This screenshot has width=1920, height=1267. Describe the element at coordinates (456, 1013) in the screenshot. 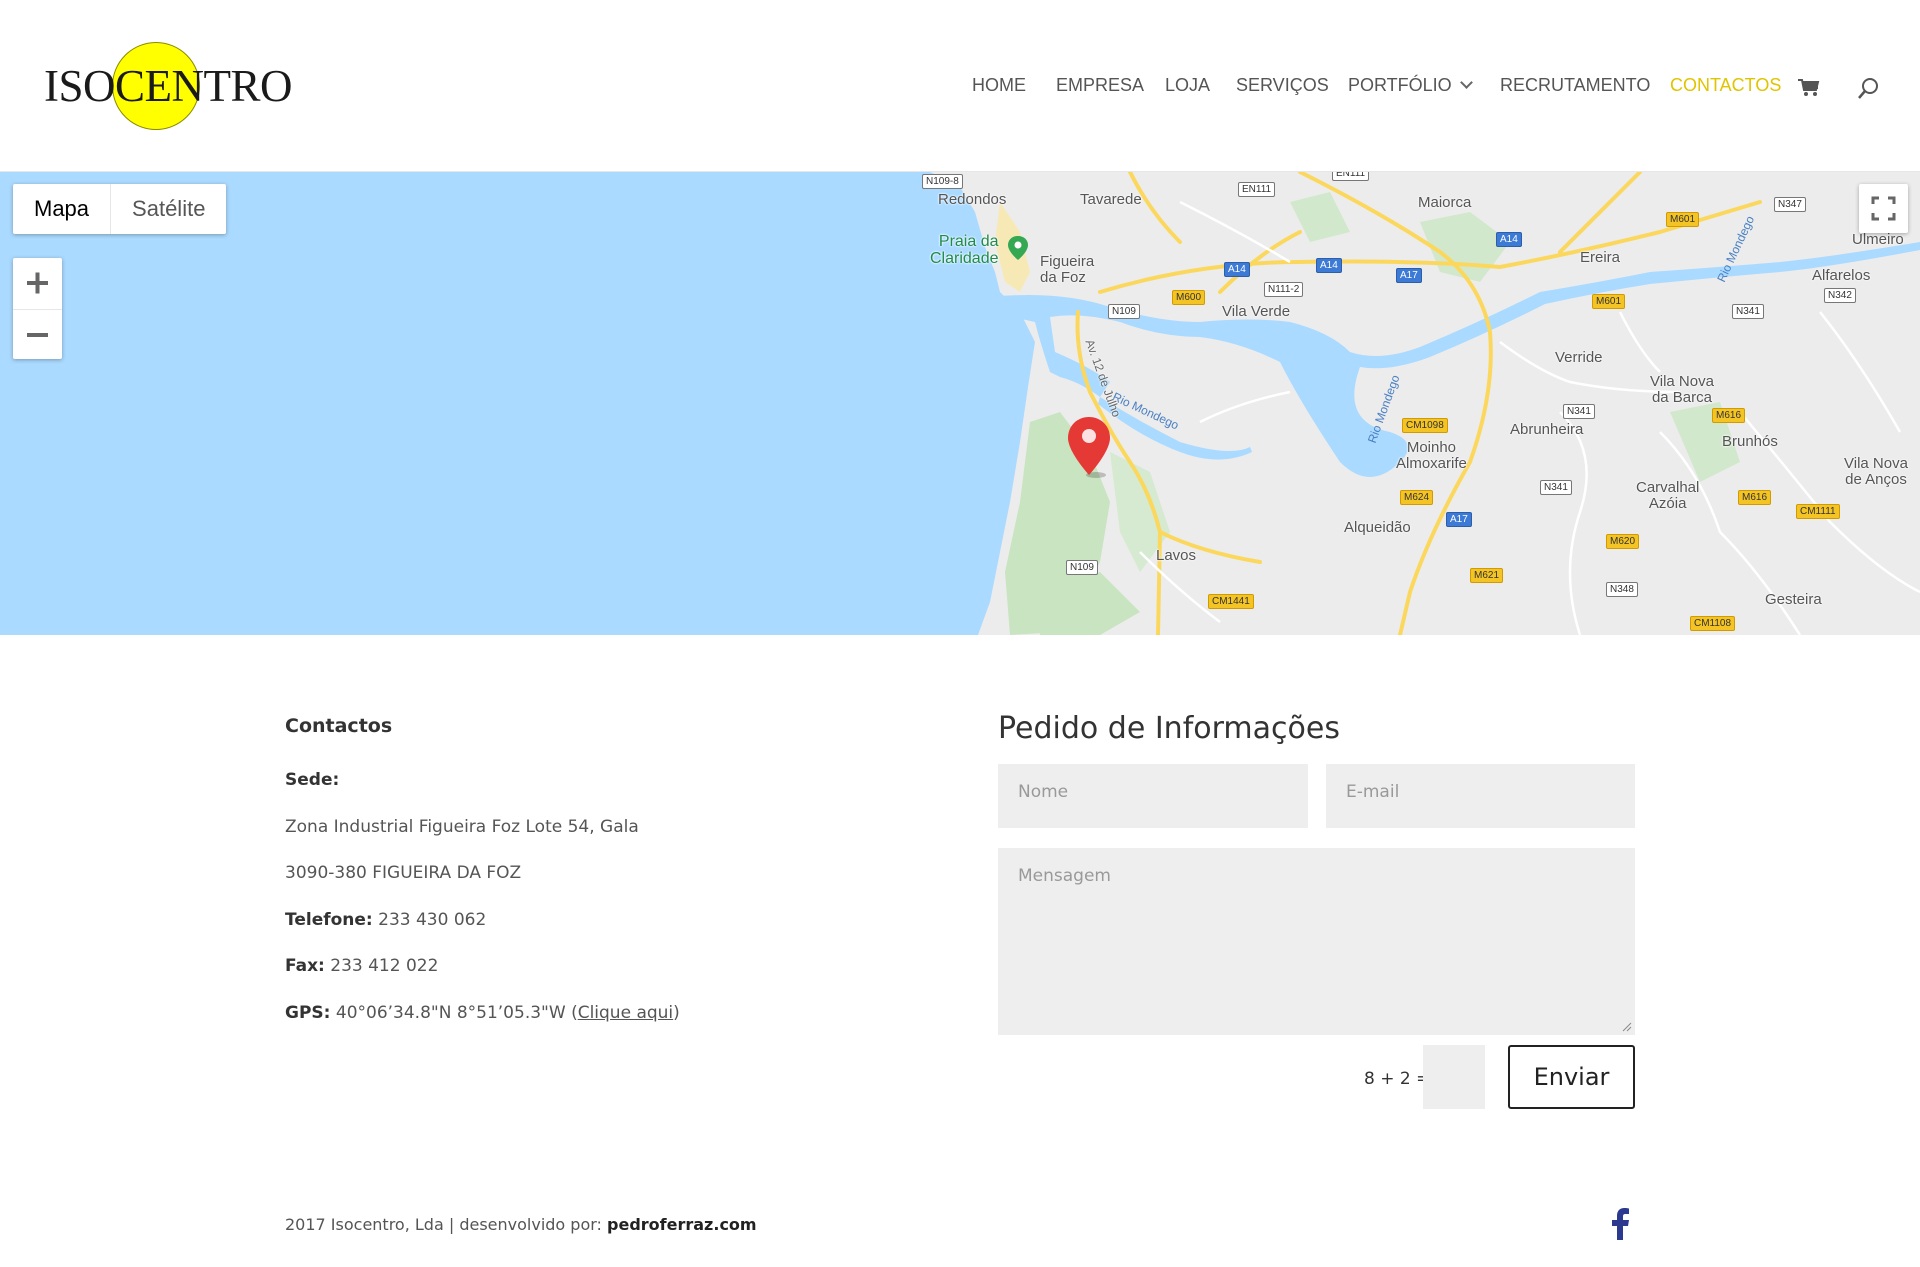

I see `gps-value: 40°06’34.8"N 8°51’05.3"W (` at that location.